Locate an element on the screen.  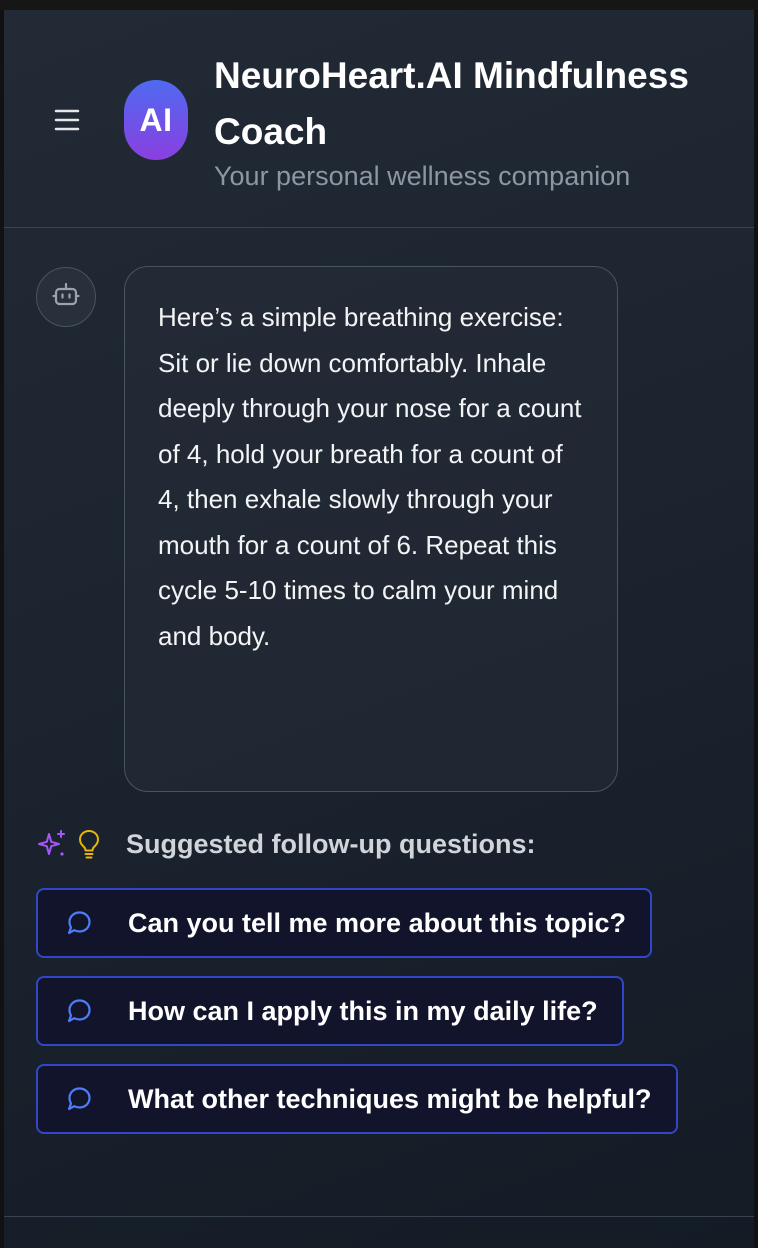
suggestion-chip-apply-daily-life: How can I apply this in my daily life? is located at coordinates (330, 1011).